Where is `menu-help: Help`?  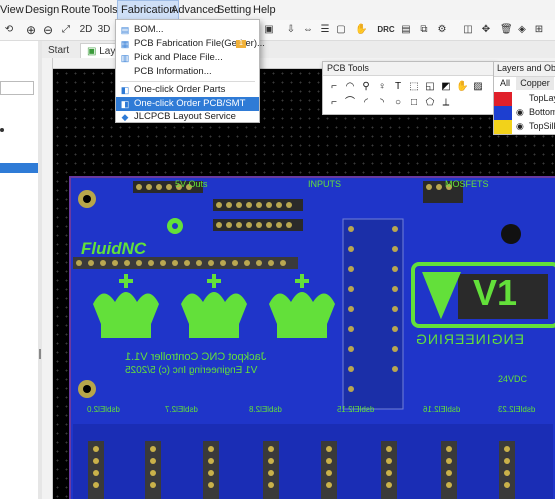
menu-help: Help is located at coordinates (264, 10).